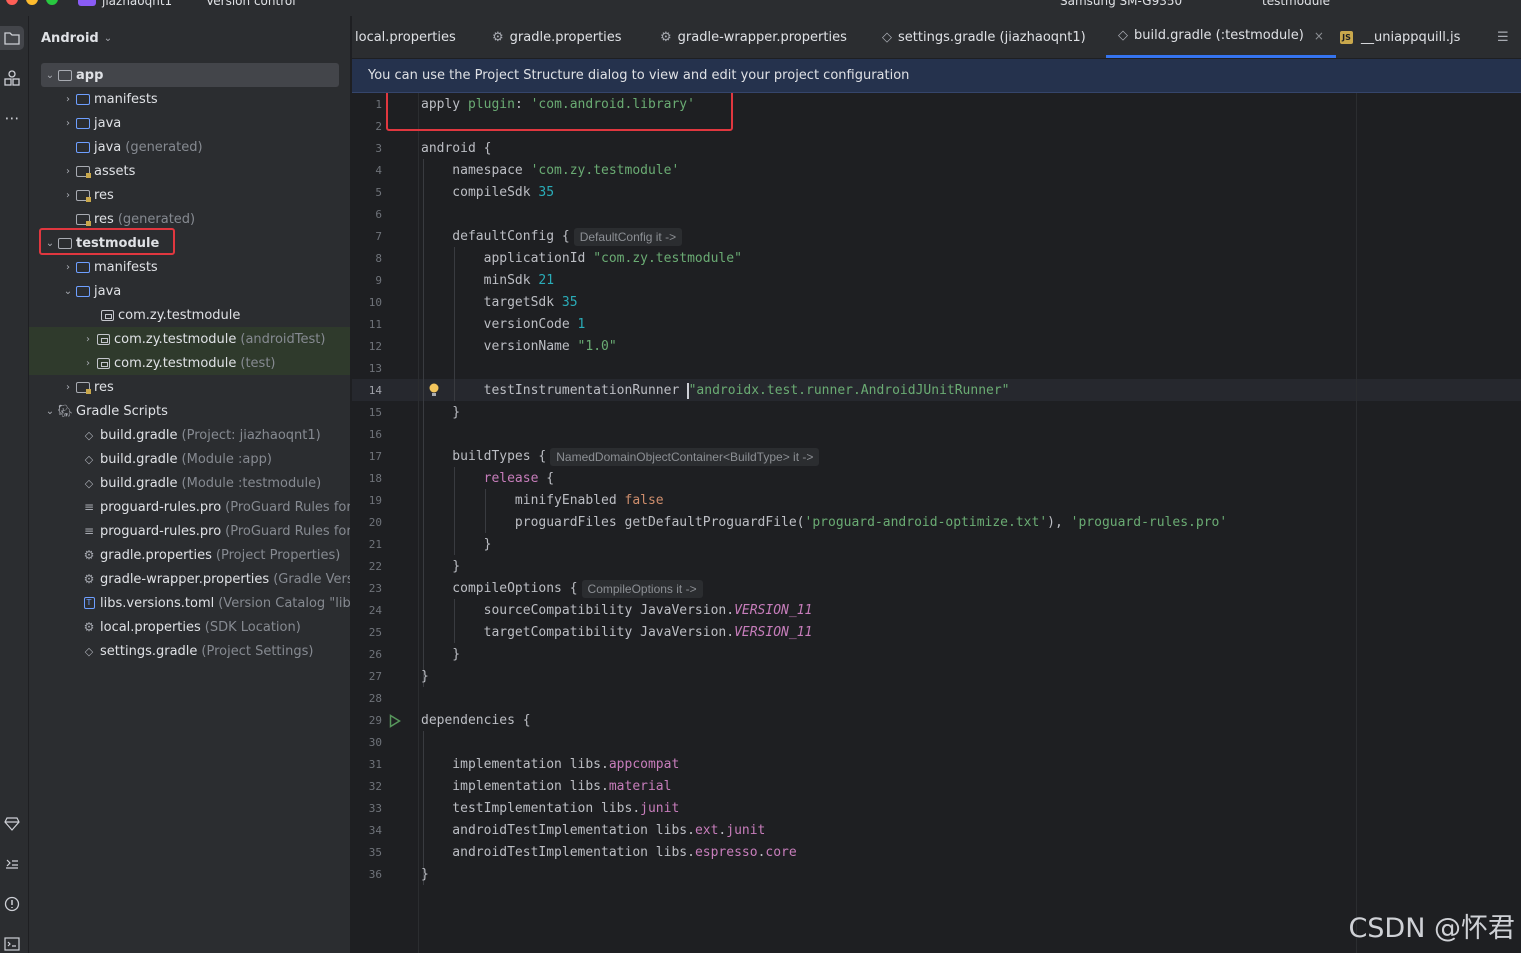 The width and height of the screenshot is (1521, 953). Describe the element at coordinates (12, 38) in the screenshot. I see `project-tool-icon` at that location.